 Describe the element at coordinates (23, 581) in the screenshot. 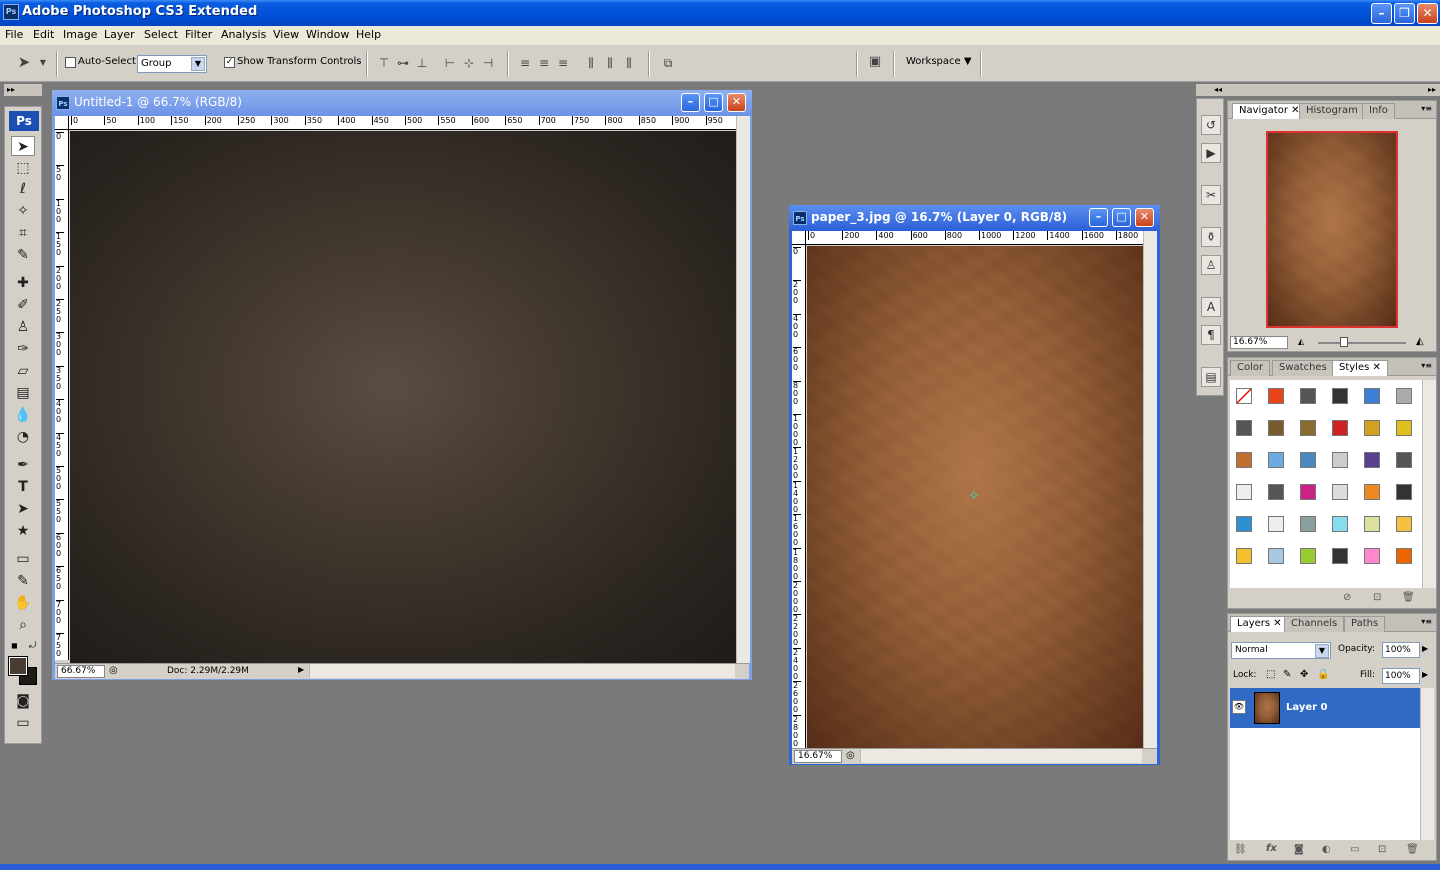

I see `eyedropper-icon: ✎` at that location.